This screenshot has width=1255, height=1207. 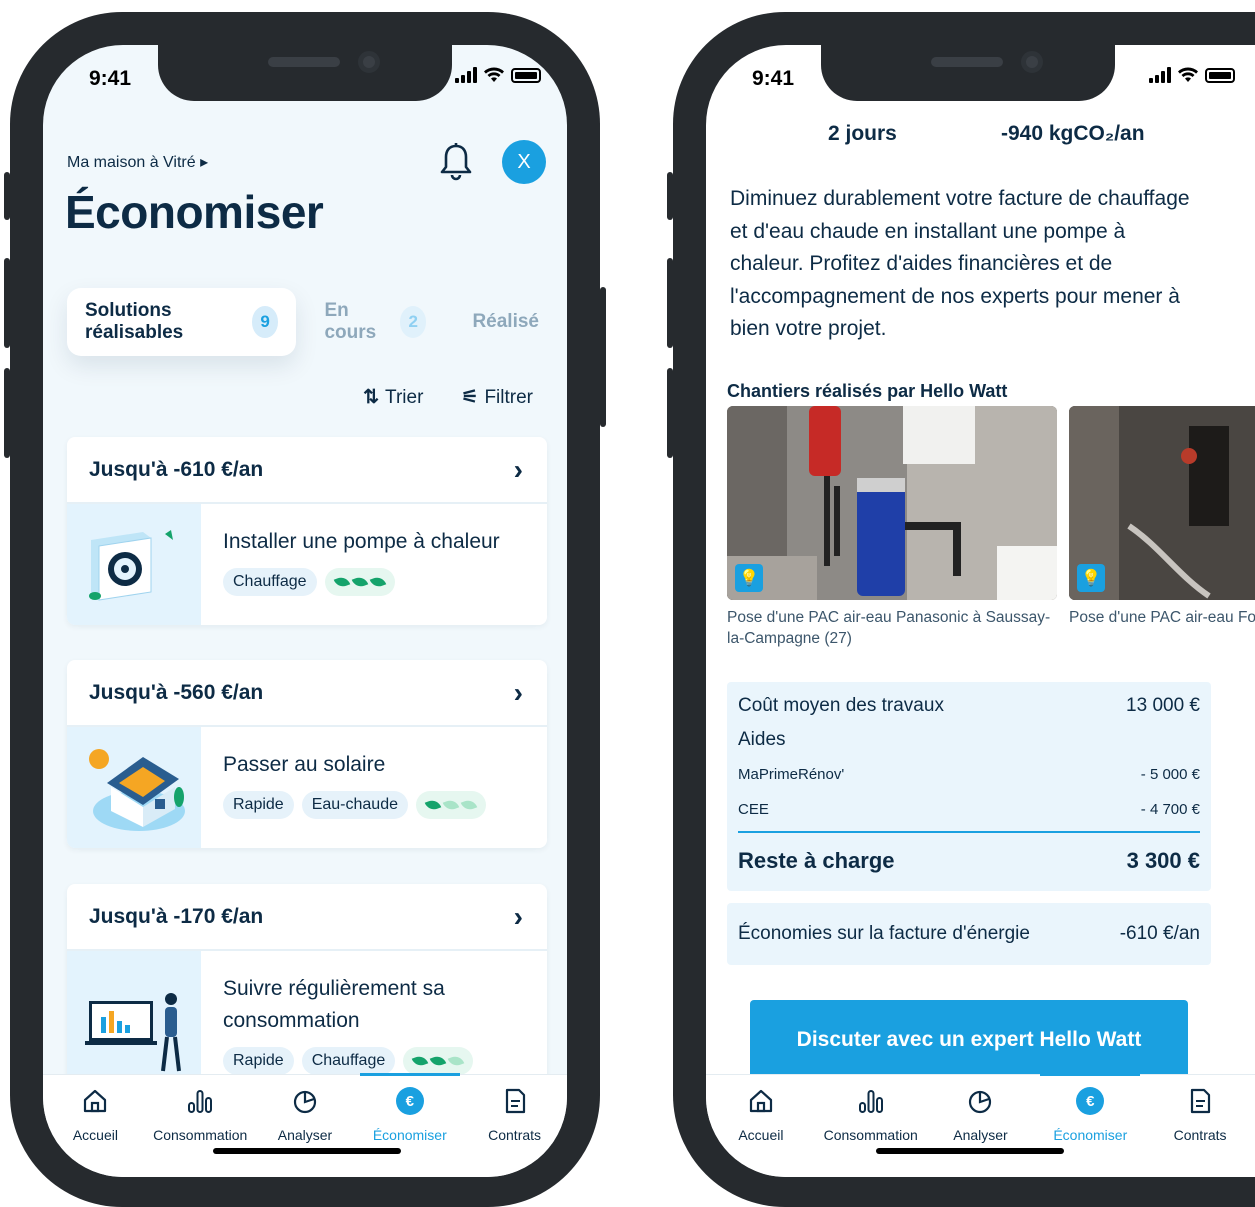 What do you see at coordinates (867, 391) in the screenshot?
I see `section-title-projects: Chantiers réalisés par Hello Watt` at bounding box center [867, 391].